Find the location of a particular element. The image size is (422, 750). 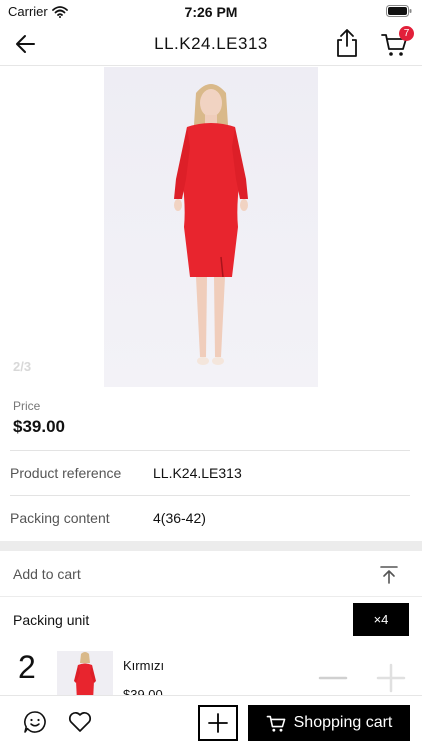

packing-unit-label: Packing unit is located at coordinates (51, 620).